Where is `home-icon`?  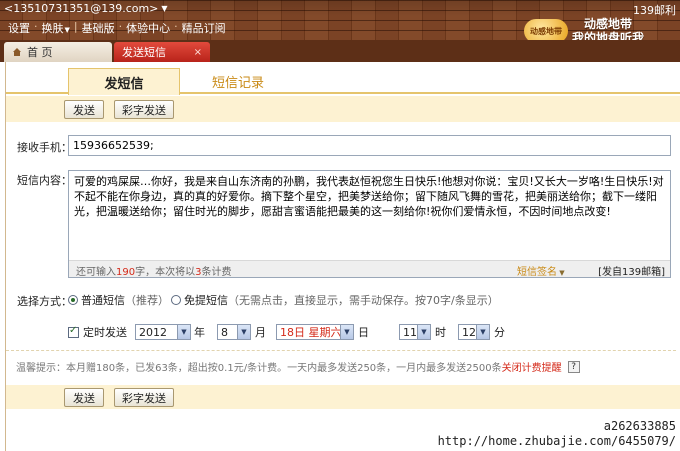 home-icon is located at coordinates (17, 52).